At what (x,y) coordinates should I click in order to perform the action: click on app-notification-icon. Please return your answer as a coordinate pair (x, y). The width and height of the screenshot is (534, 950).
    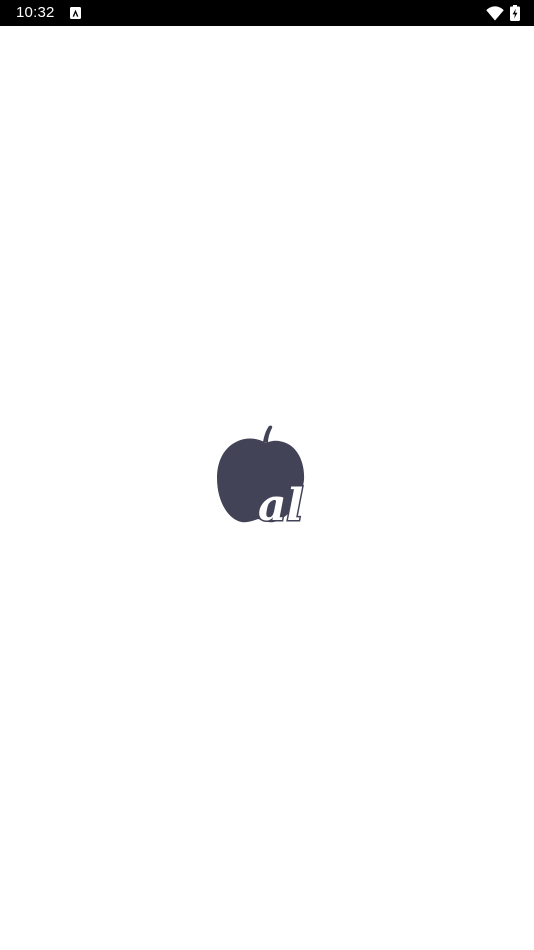
    Looking at the image, I should click on (75, 13).